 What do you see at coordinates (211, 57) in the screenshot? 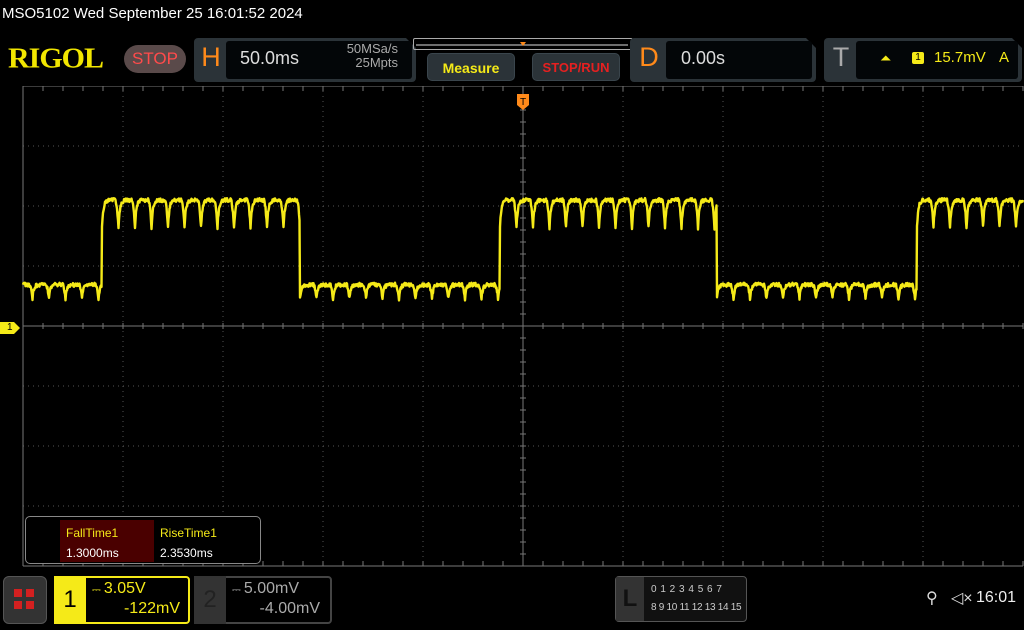
I see `horizontal-label: H` at bounding box center [211, 57].